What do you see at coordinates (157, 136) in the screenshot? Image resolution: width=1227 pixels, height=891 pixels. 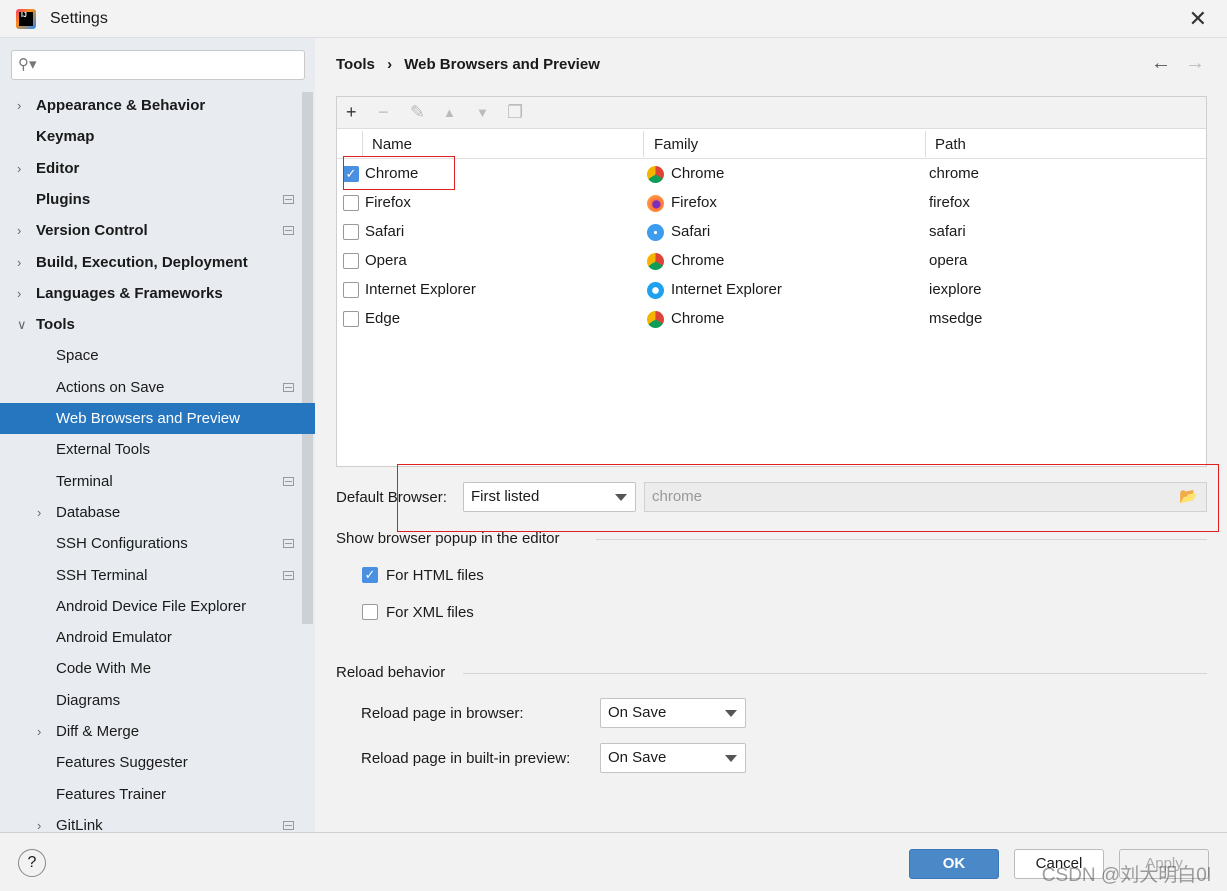 I see `sidebar-item: Keymap` at bounding box center [157, 136].